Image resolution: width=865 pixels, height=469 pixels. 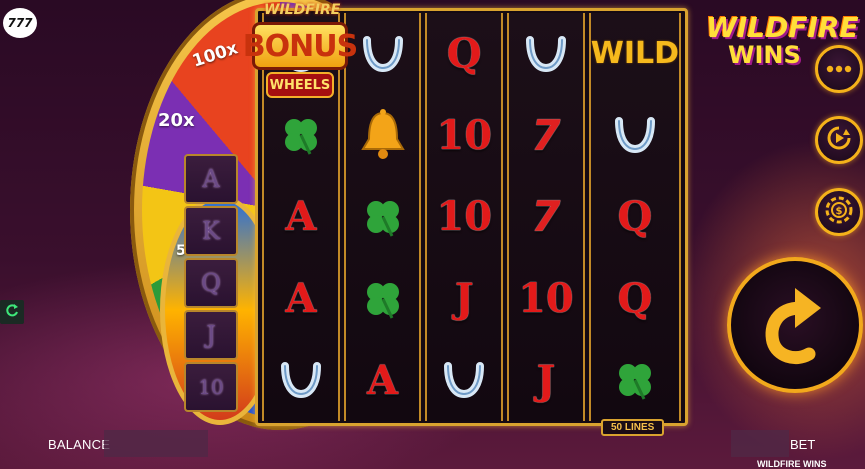 I want to click on game-logo: WILDFIRE WINS, so click(x=782, y=40).